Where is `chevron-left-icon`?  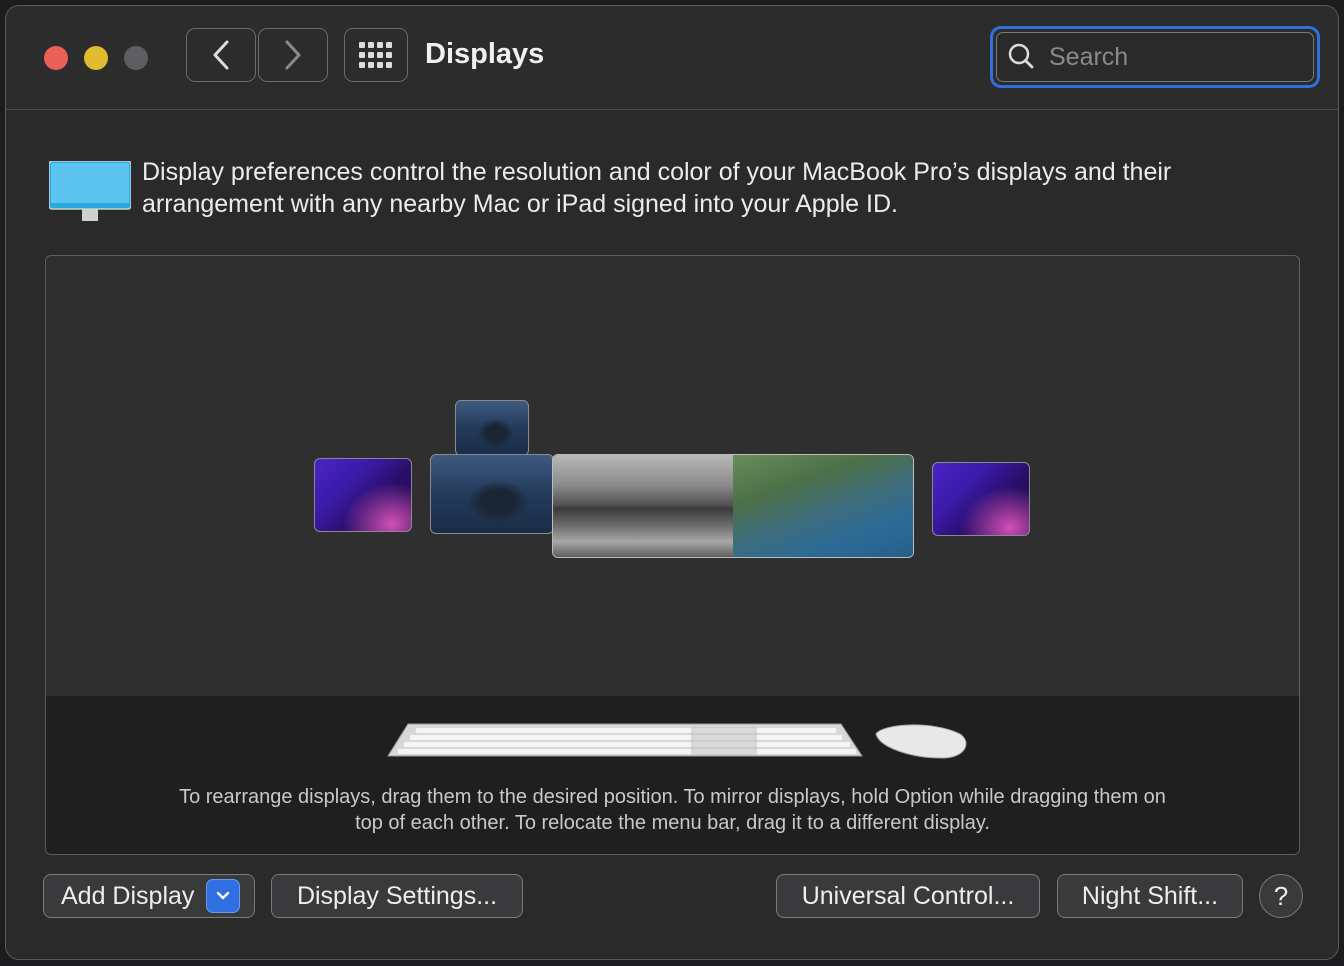
chevron-left-icon is located at coordinates (221, 55).